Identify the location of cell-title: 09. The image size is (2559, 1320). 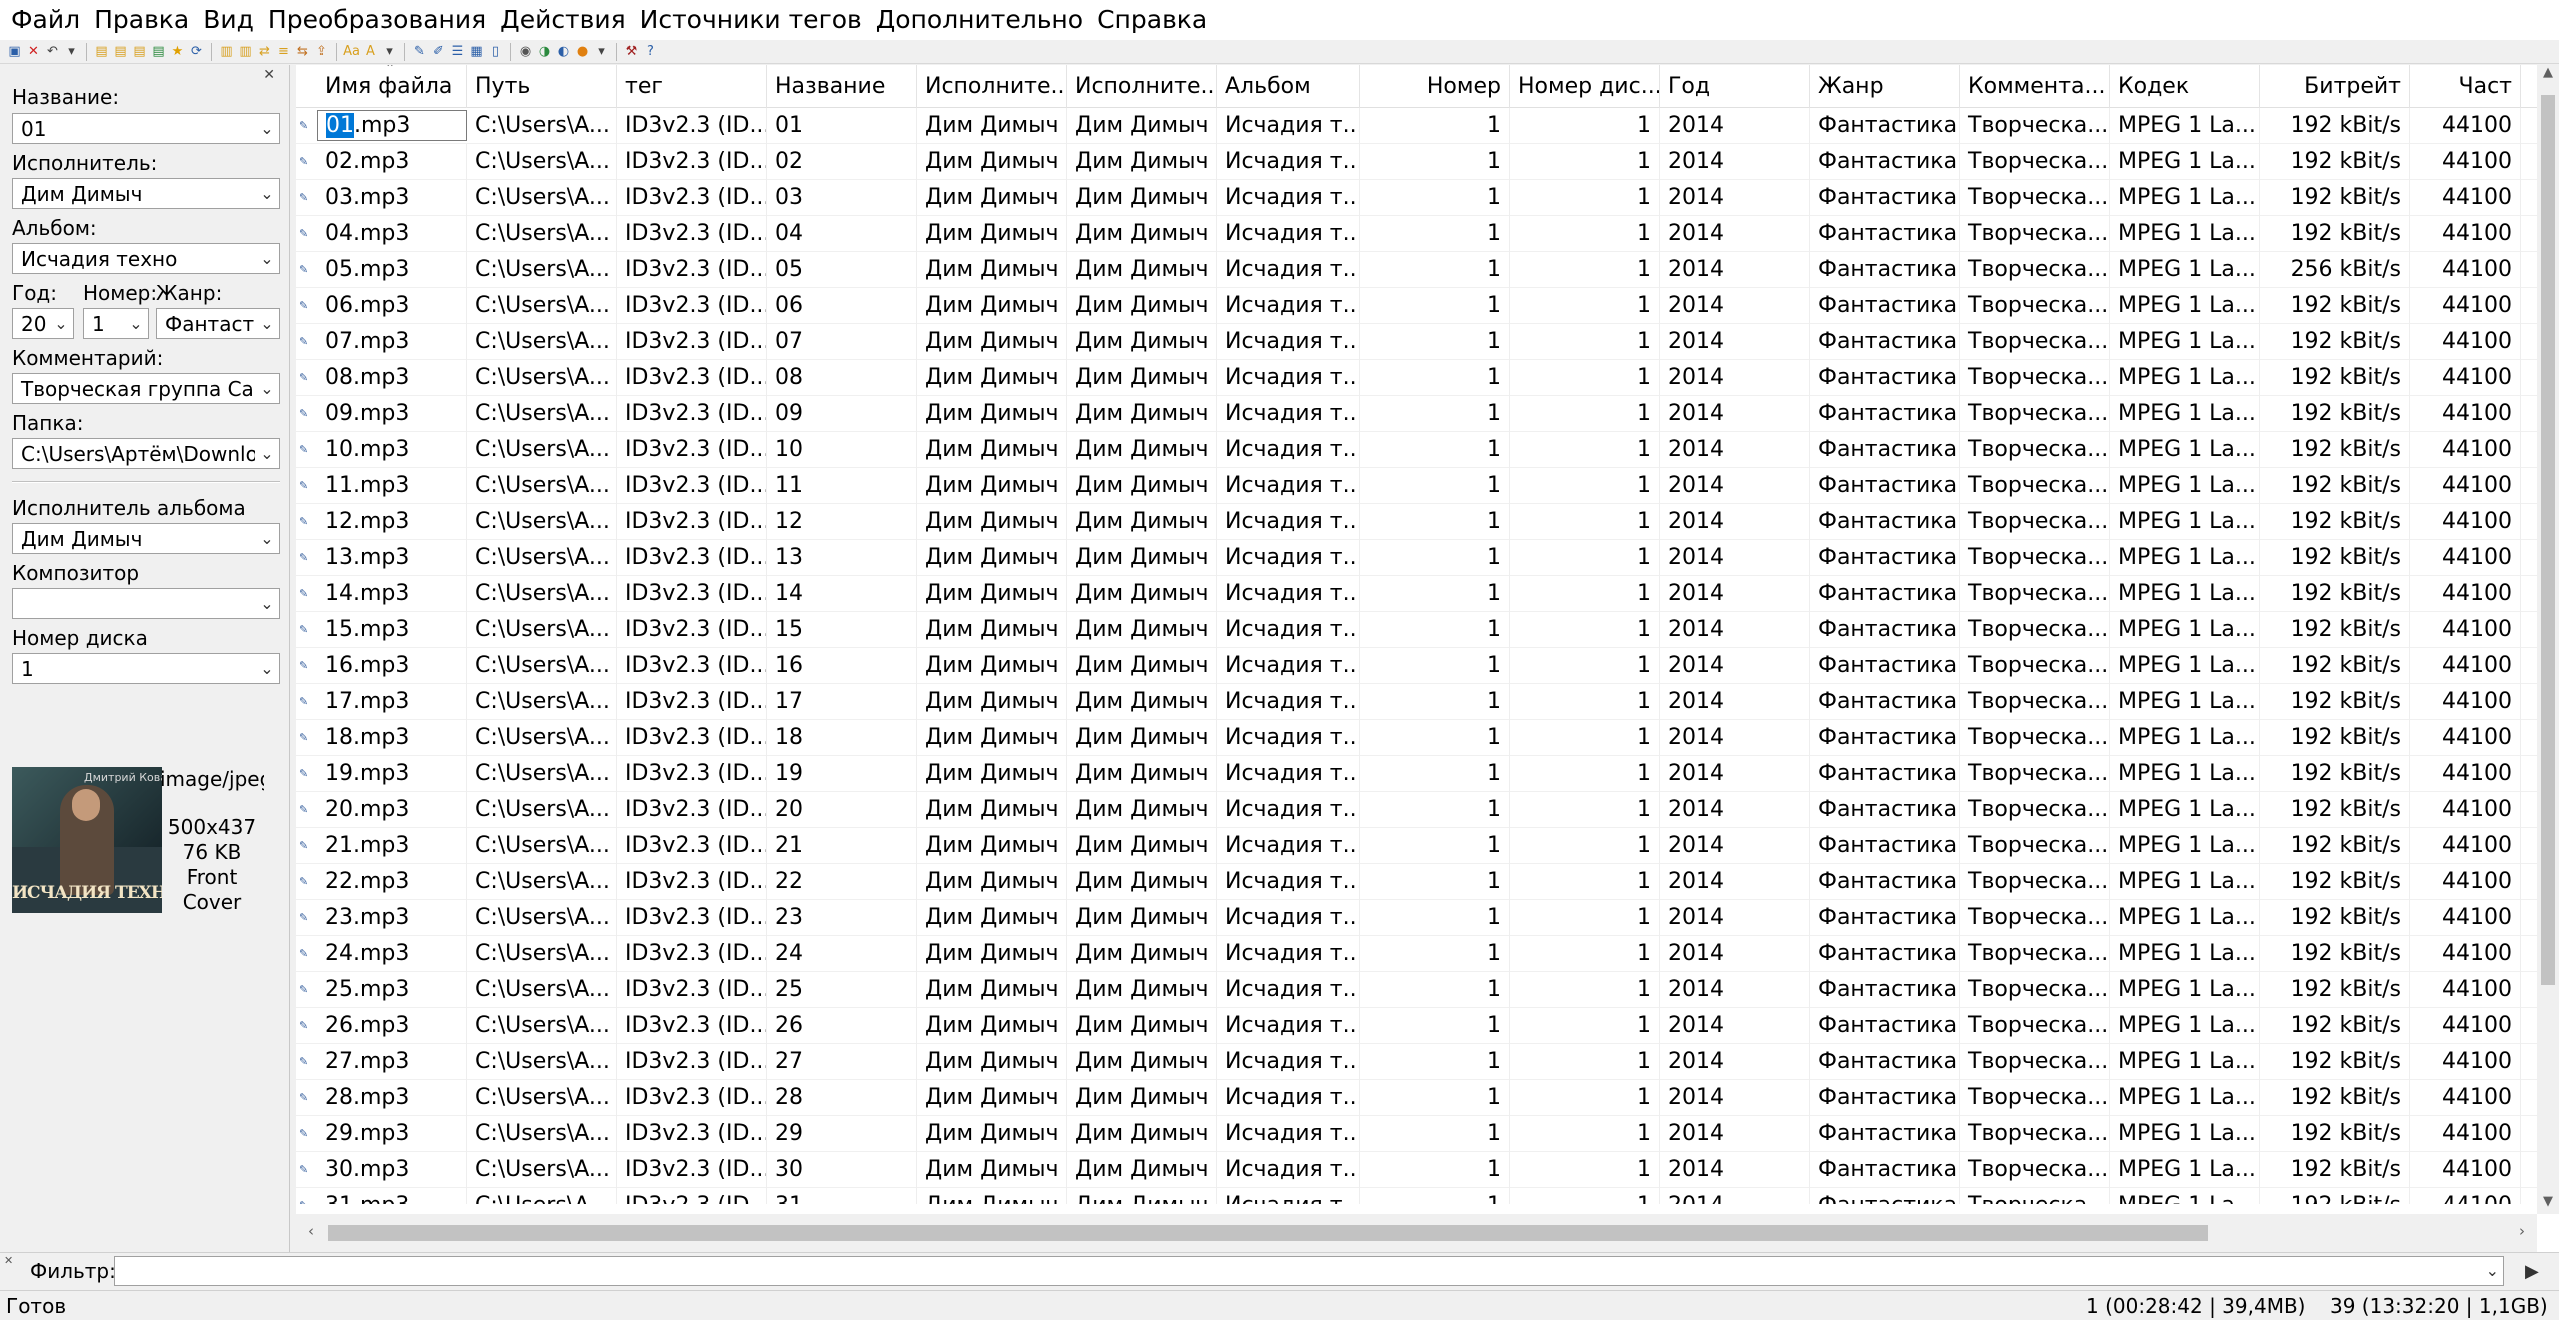
(842, 414).